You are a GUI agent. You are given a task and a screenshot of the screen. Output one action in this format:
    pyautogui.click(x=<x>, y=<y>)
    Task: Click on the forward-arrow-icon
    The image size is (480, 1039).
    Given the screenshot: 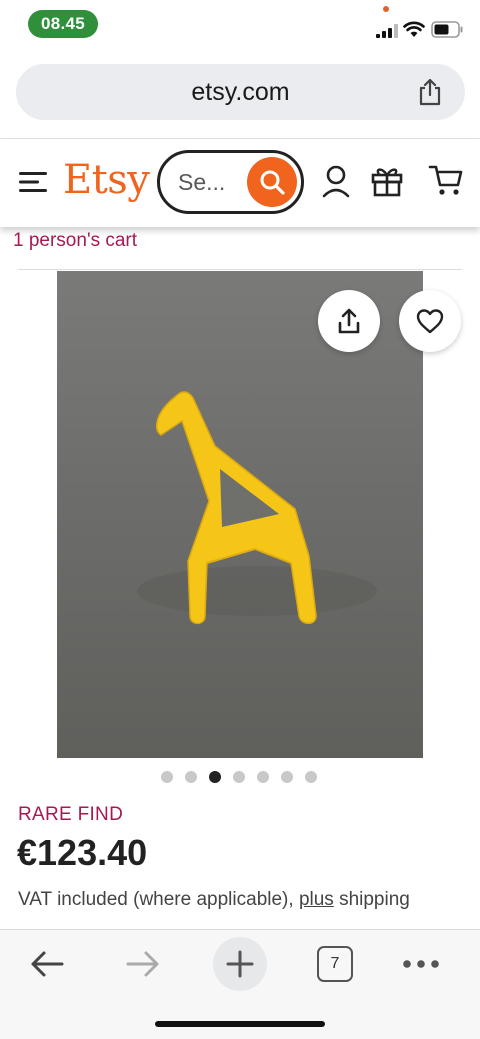 What is the action you would take?
    pyautogui.click(x=143, y=964)
    